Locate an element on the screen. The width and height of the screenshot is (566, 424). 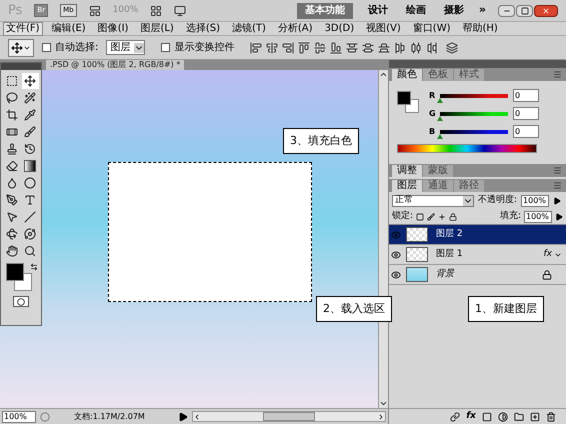
maximize-icon is located at coordinates (524, 10).